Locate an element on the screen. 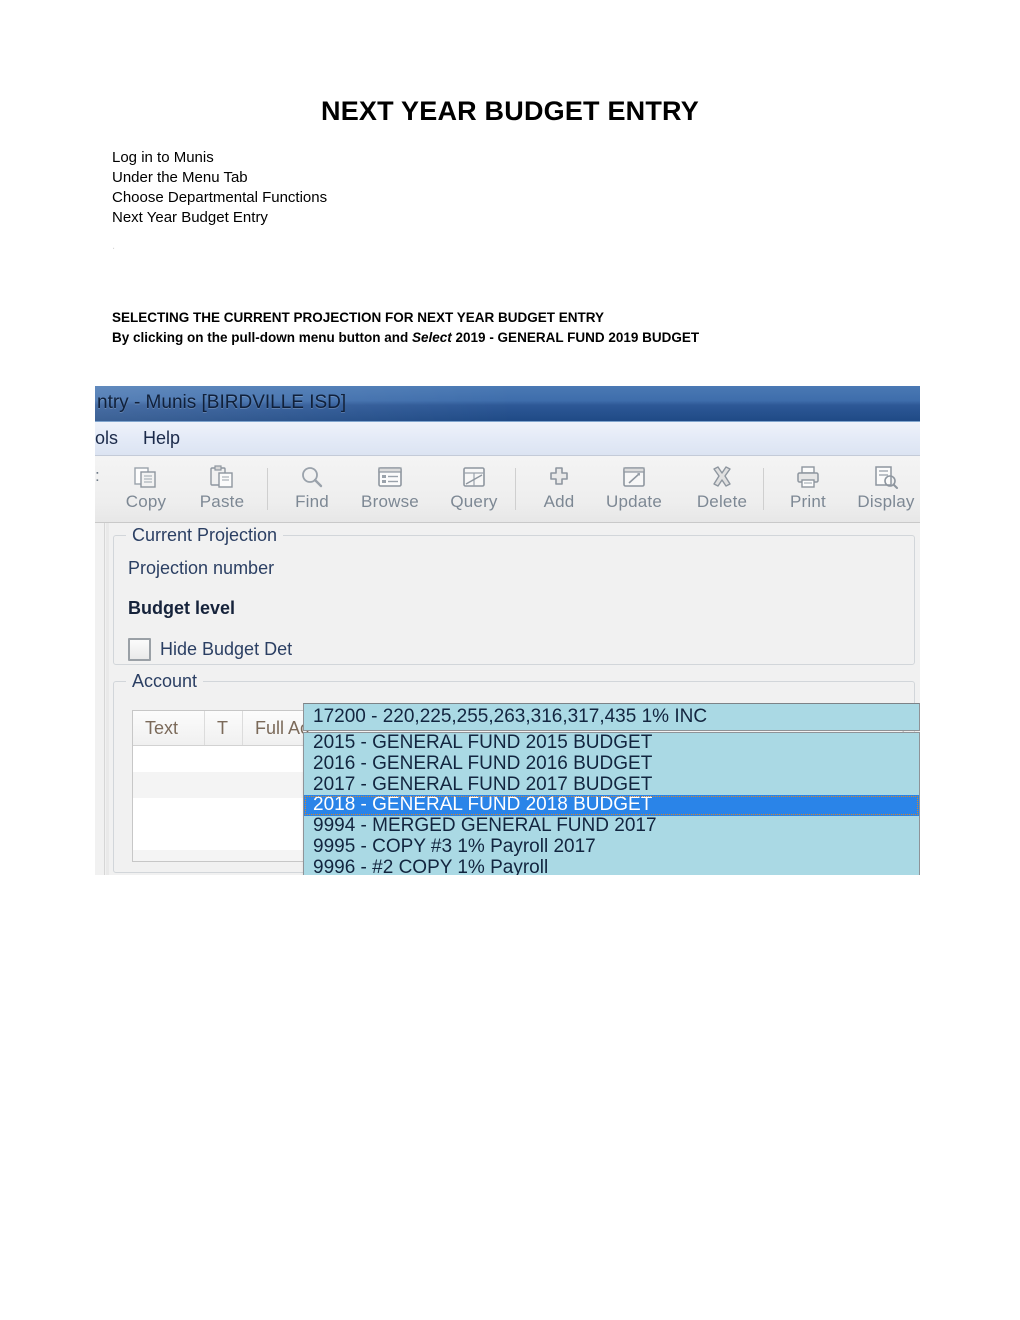  stray-period: . is located at coordinates (114, 246).